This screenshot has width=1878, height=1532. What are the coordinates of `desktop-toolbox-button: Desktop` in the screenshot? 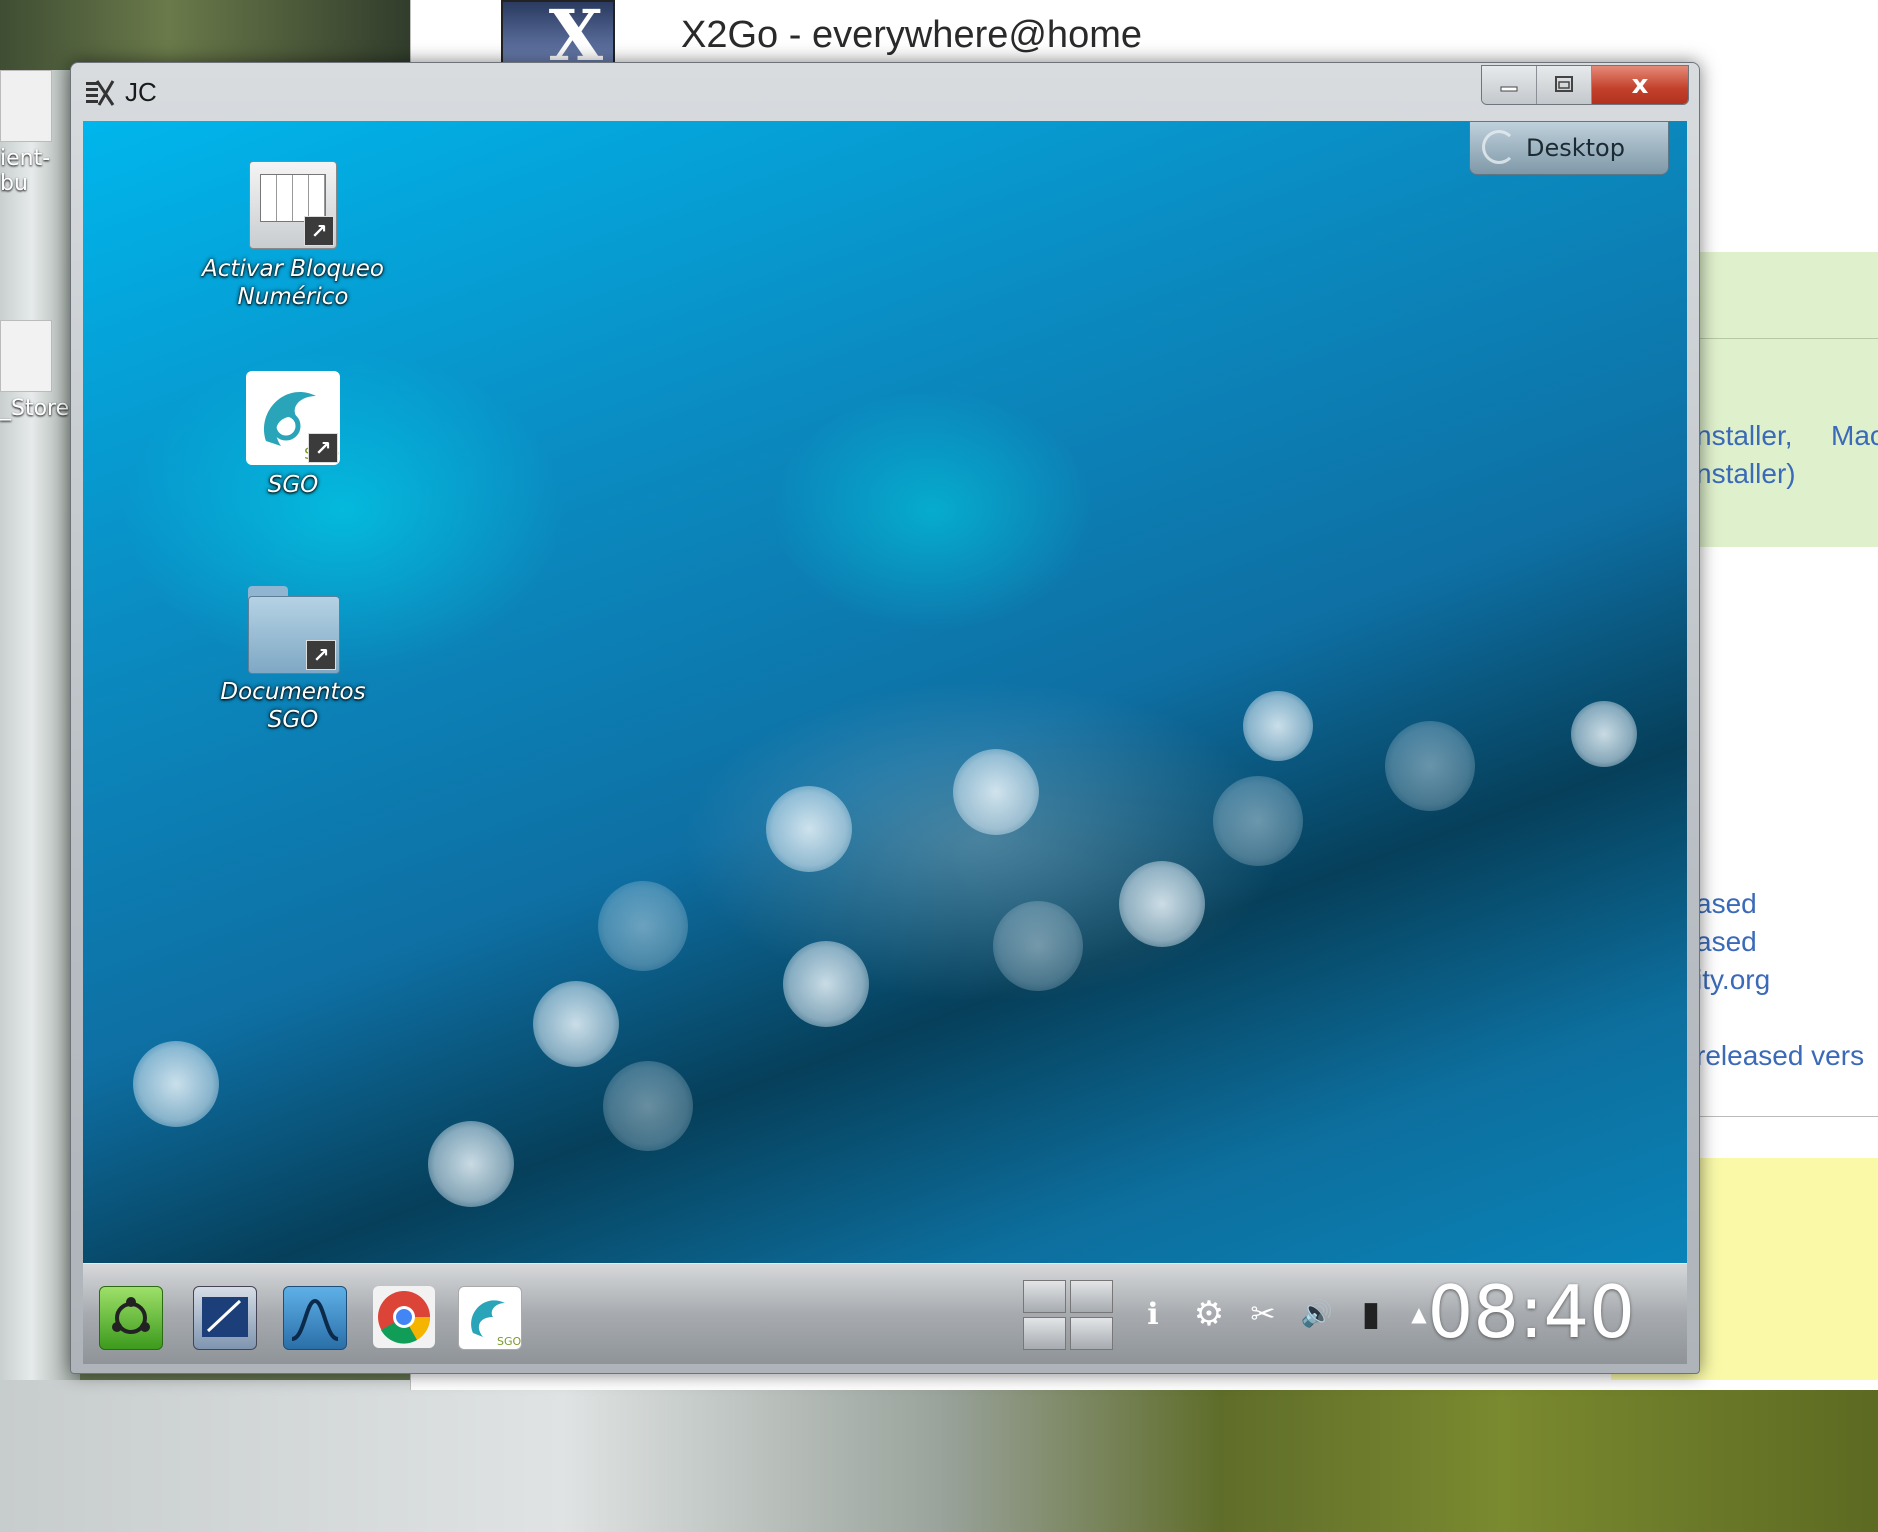 It's located at (1569, 148).